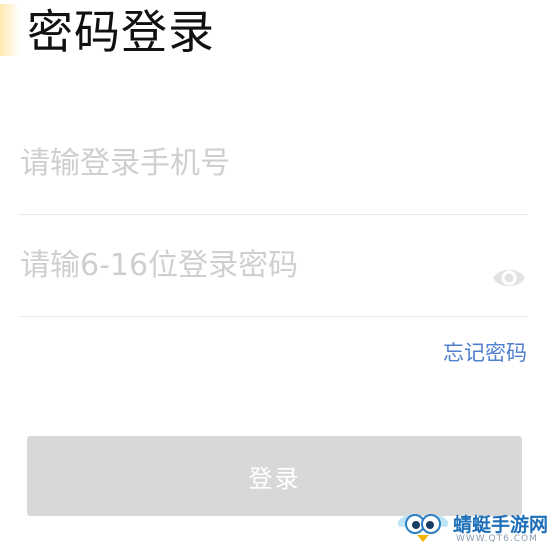  What do you see at coordinates (121, 32) in the screenshot?
I see `page-title: 密码登录` at bounding box center [121, 32].